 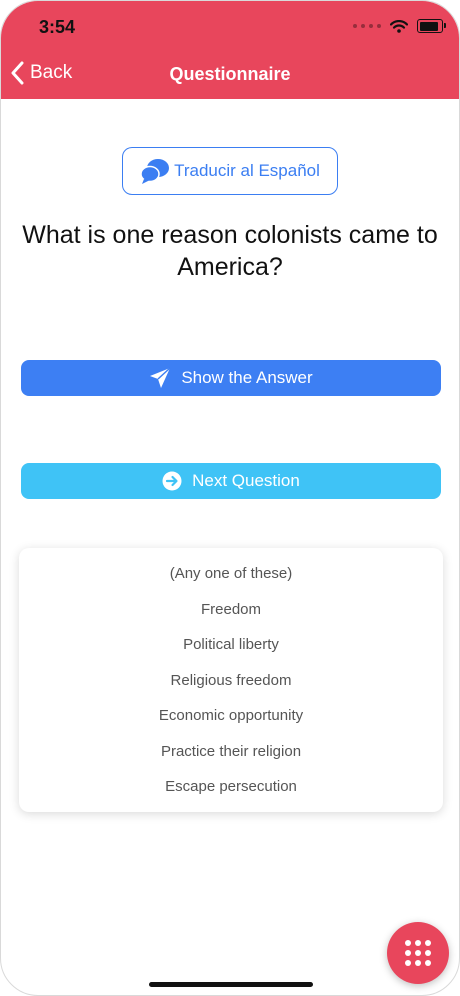 I want to click on next-question-label: Next Question, so click(x=246, y=480).